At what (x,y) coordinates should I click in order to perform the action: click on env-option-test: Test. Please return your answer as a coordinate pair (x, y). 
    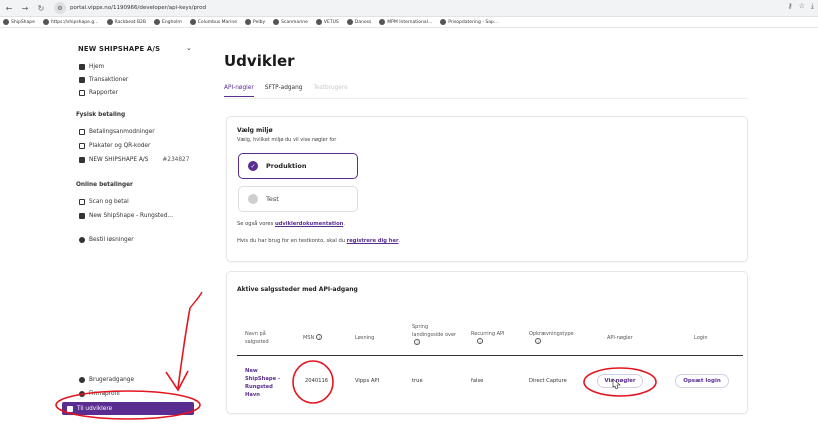
    Looking at the image, I should click on (298, 199).